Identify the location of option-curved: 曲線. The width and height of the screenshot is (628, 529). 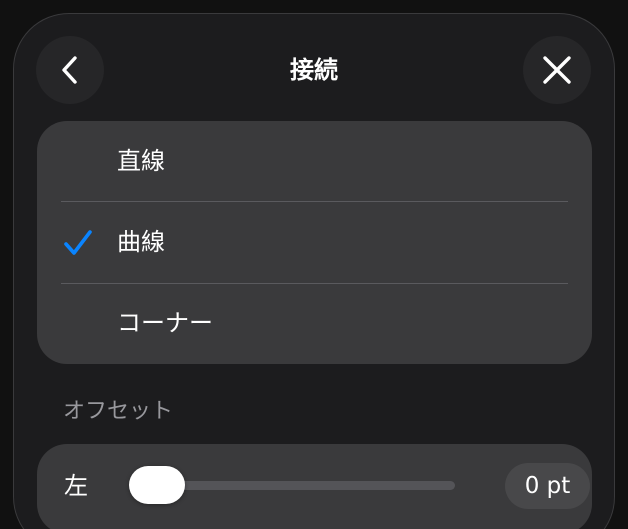
(314, 242).